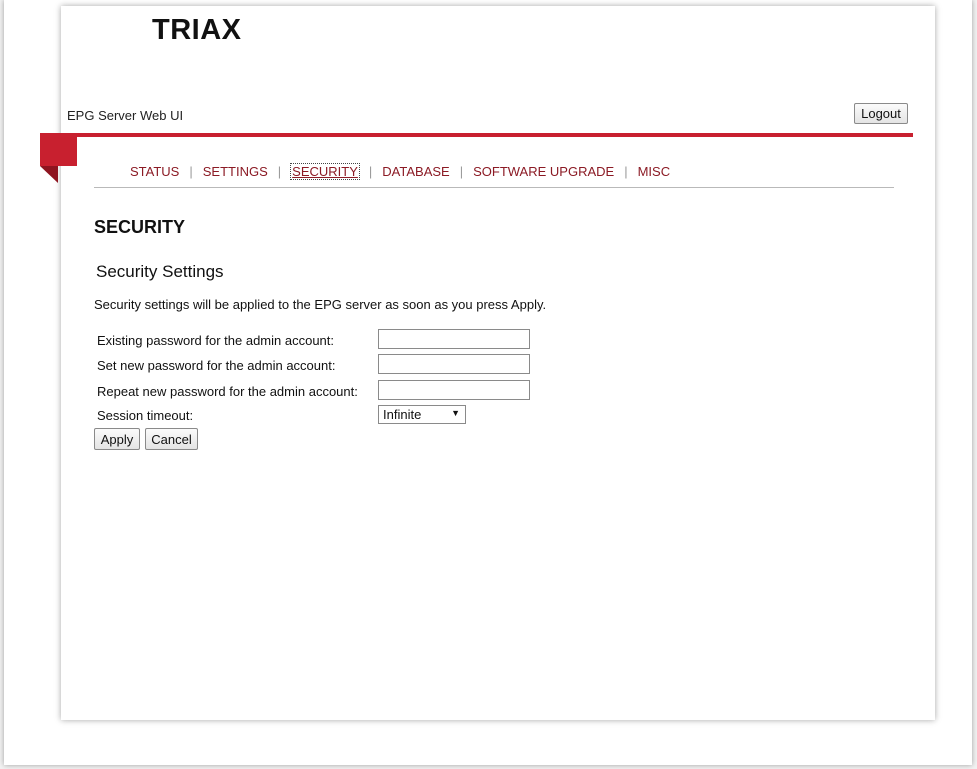 The width and height of the screenshot is (977, 769). Describe the element at coordinates (543, 171) in the screenshot. I see `nav-software-upgrade: SOFTWARE UPGRADE` at that location.